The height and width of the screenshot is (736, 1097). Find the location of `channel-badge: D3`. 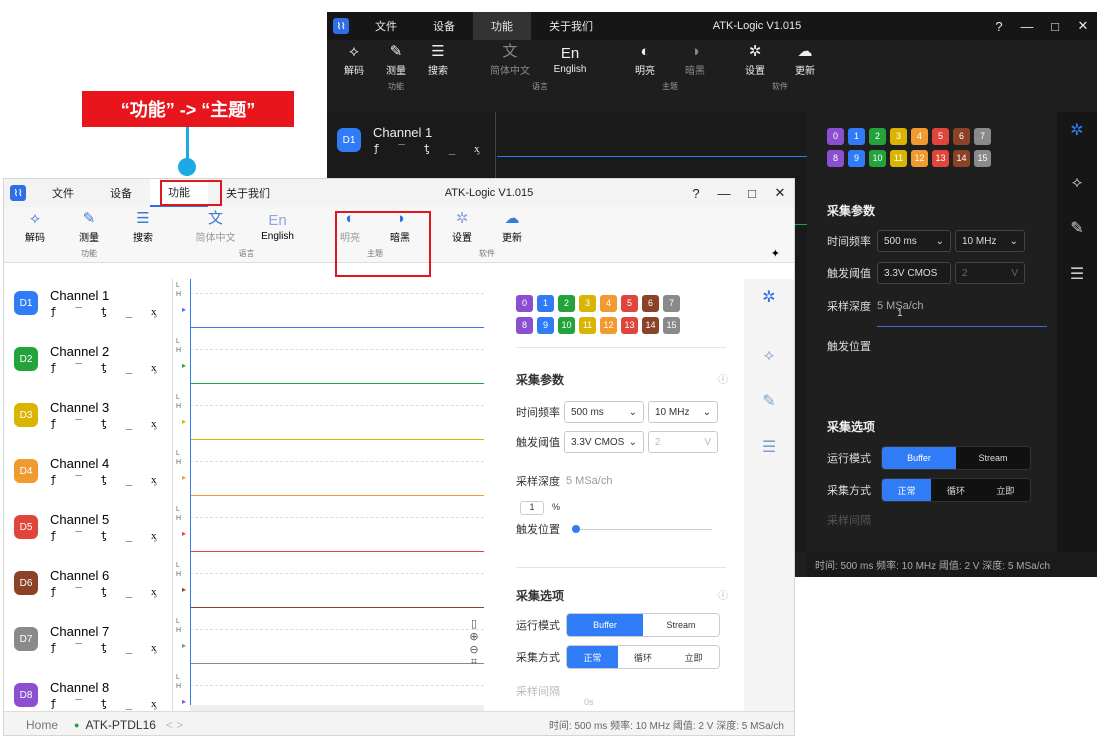

channel-badge: D3 is located at coordinates (26, 415).